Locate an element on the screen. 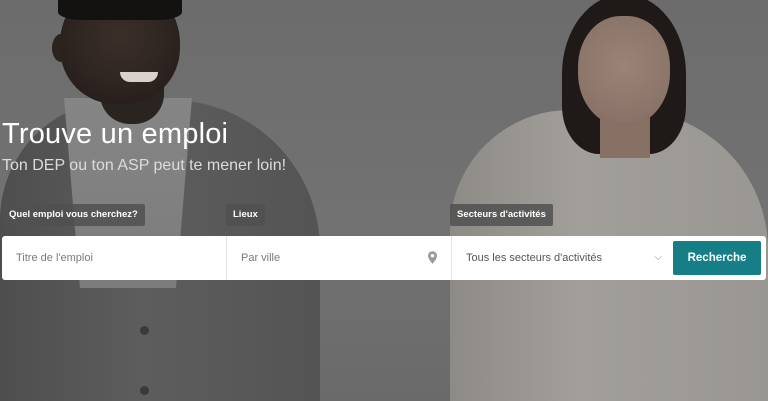 The image size is (768, 401). person-man-smile is located at coordinates (139, 77).